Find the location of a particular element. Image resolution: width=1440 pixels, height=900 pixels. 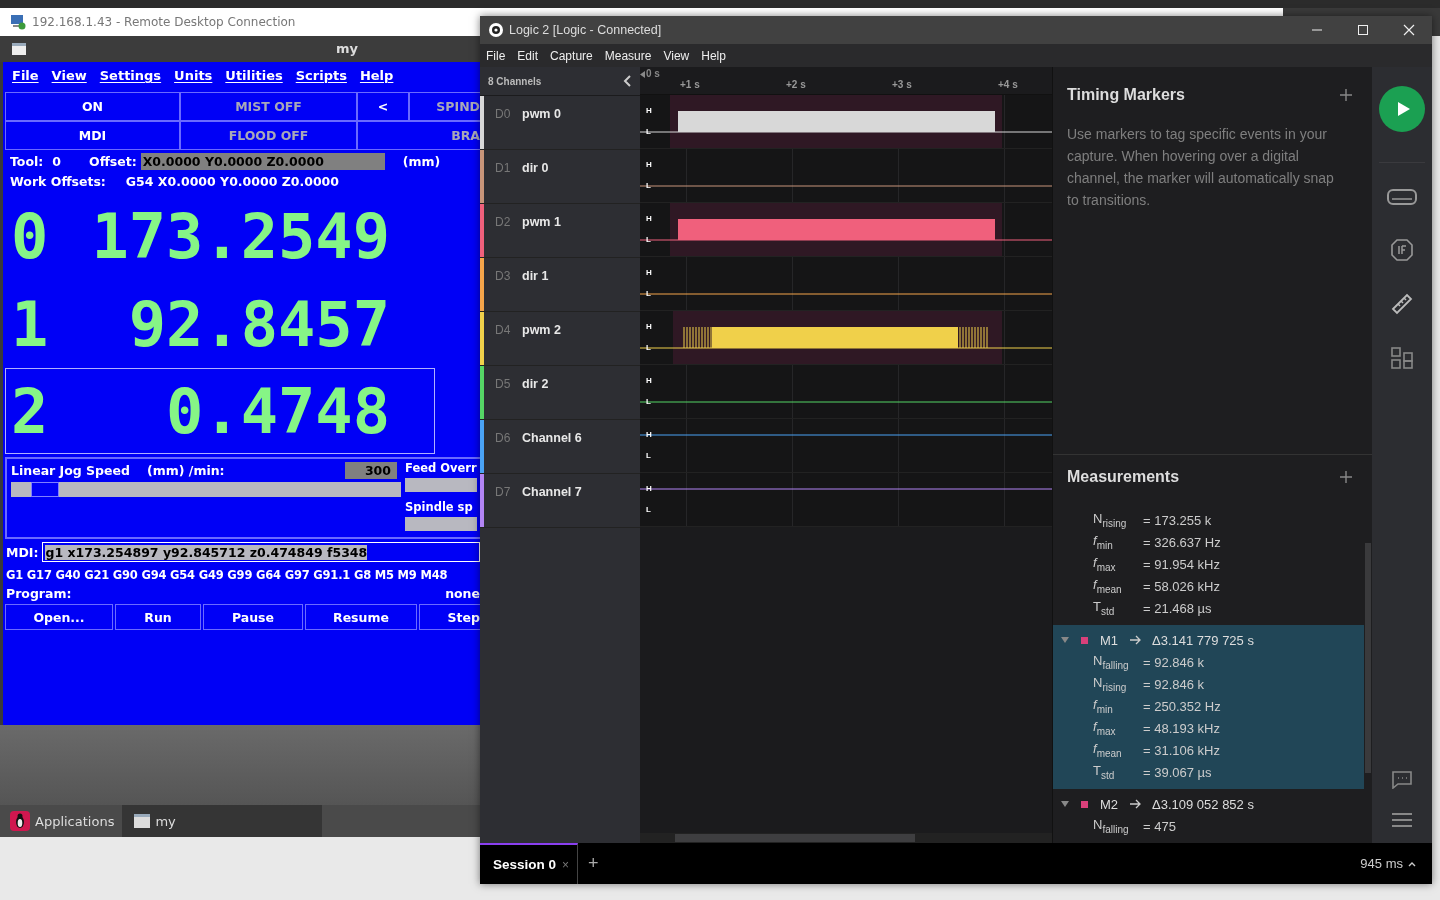

menu-item: Units is located at coordinates (193, 78).